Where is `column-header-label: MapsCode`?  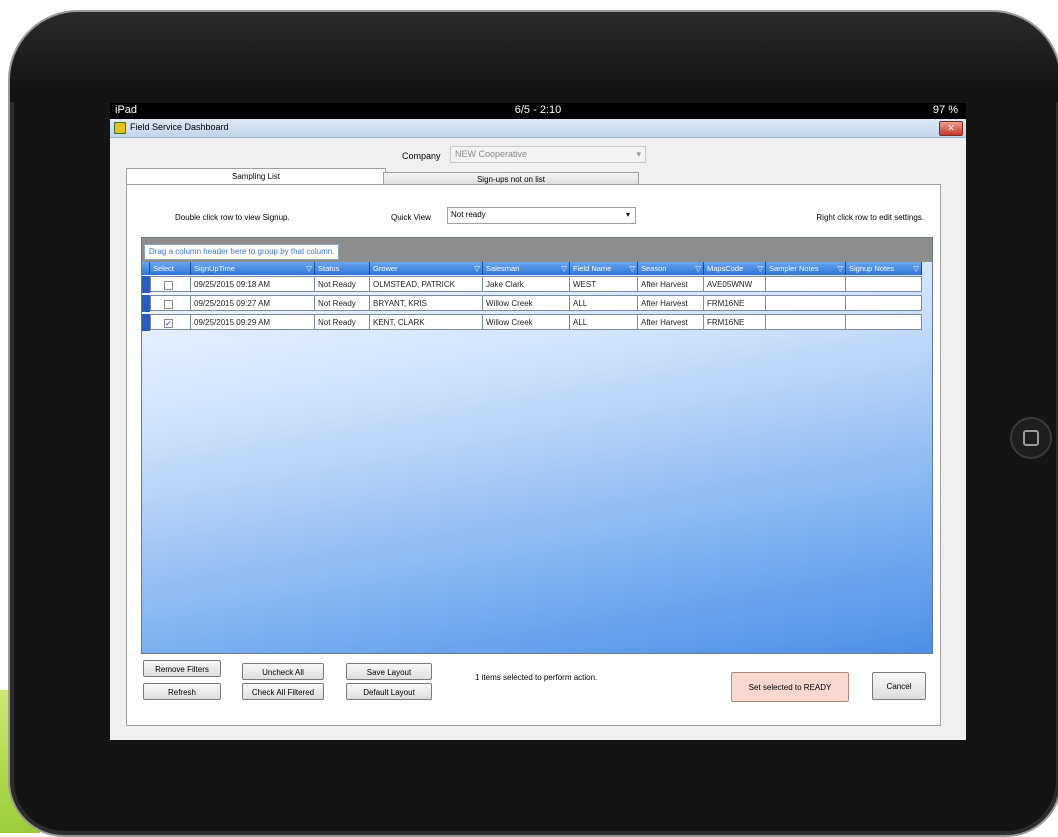 column-header-label: MapsCode is located at coordinates (725, 268).